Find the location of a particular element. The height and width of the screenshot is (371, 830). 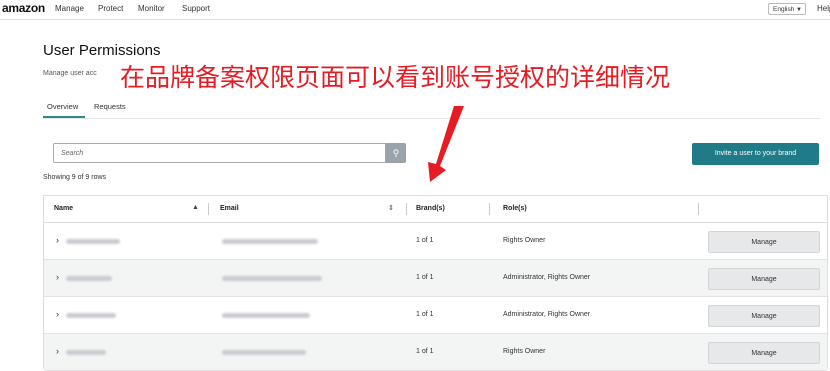

page-subtitle: Manage user acc is located at coordinates (70, 73).